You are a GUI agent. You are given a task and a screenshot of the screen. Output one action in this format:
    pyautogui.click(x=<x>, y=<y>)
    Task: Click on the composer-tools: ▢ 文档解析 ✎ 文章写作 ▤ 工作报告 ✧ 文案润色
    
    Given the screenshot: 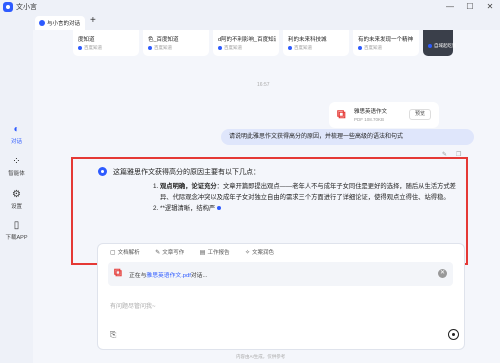 What is the action you would take?
    pyautogui.click(x=199, y=253)
    